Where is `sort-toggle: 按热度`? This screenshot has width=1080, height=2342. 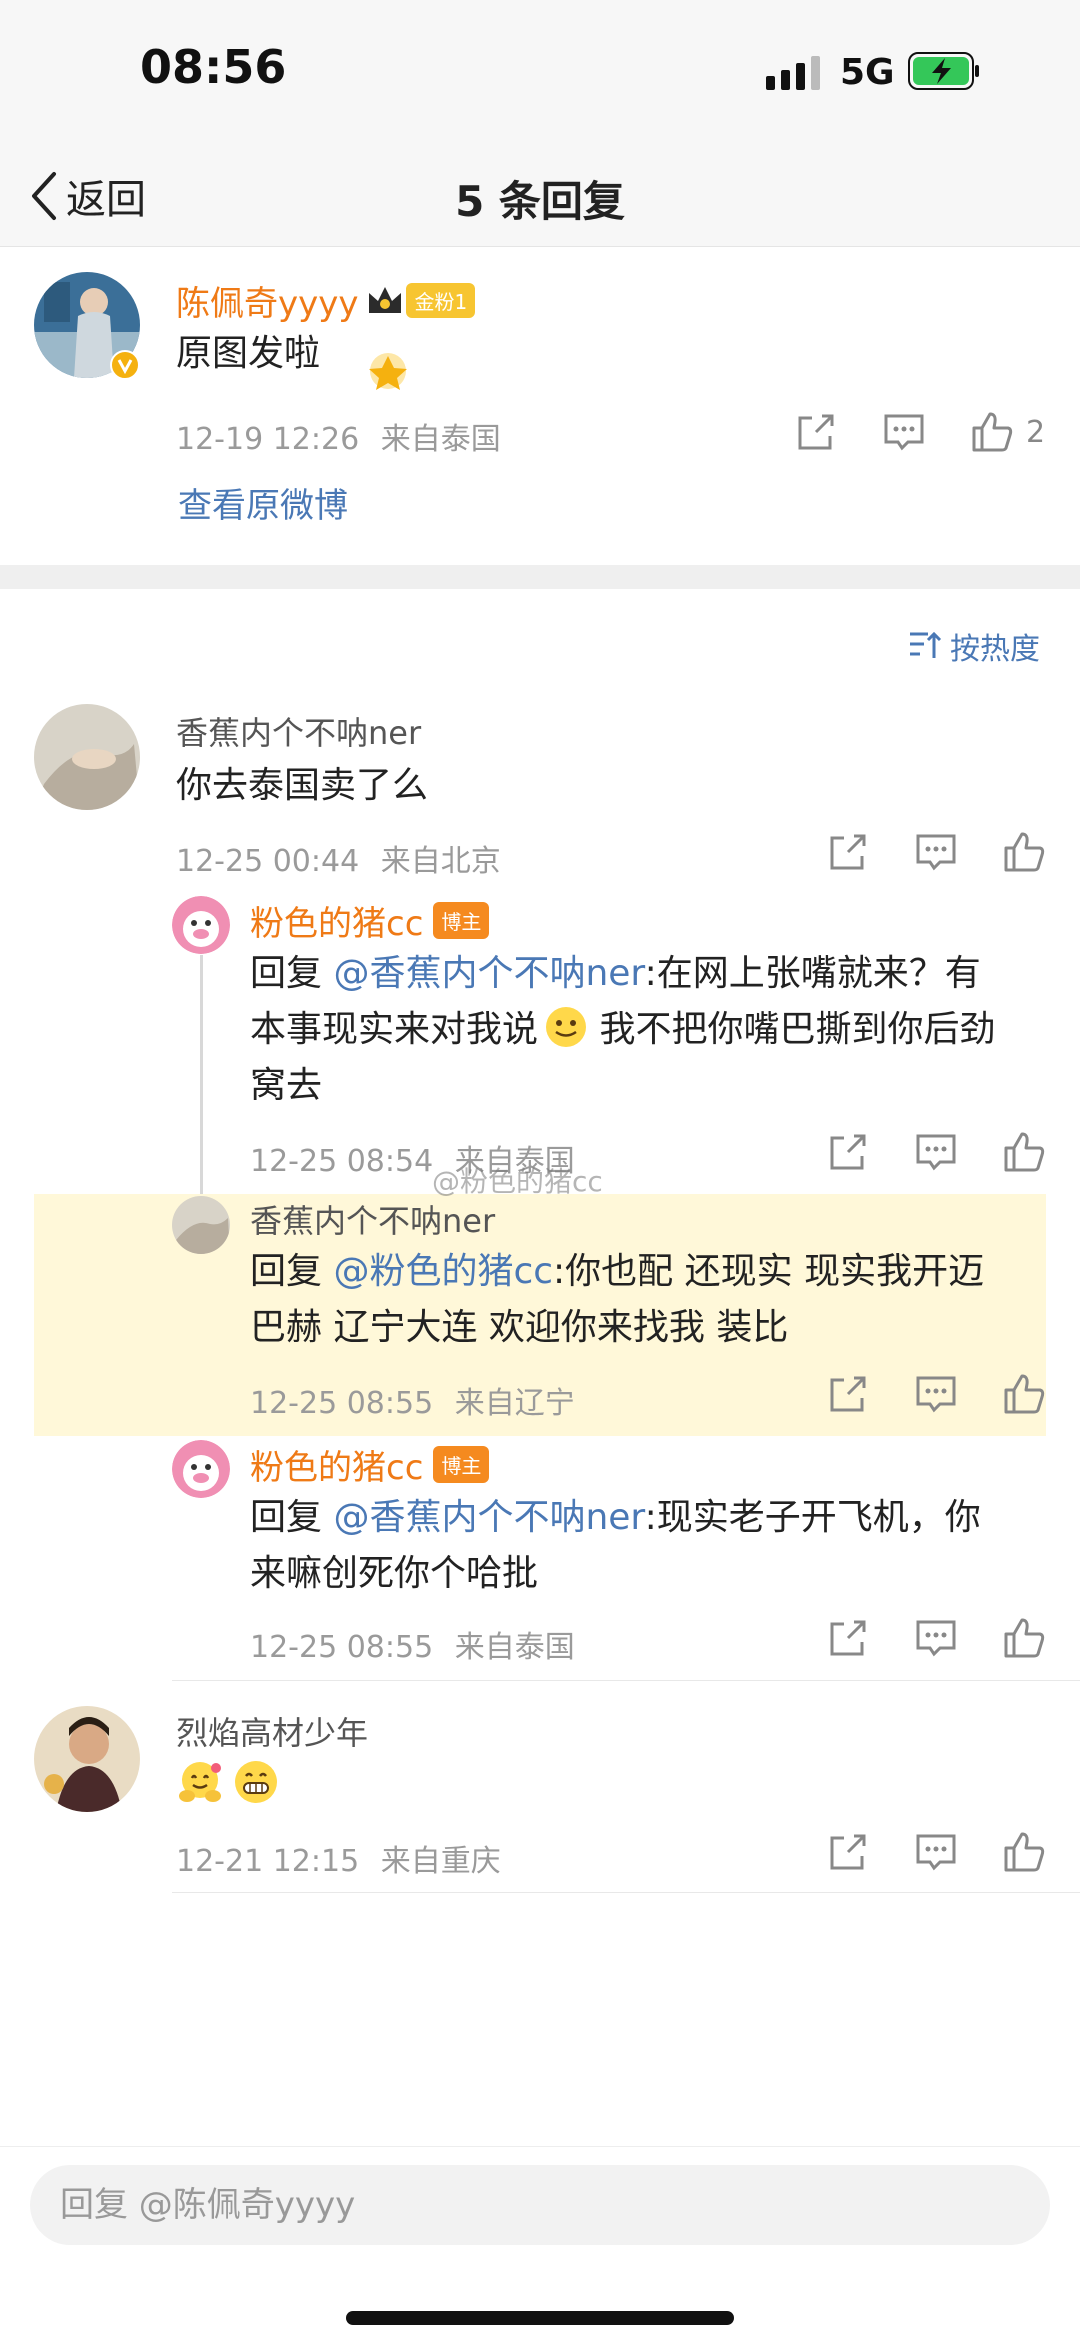
sort-toggle: 按热度 is located at coordinates (974, 646).